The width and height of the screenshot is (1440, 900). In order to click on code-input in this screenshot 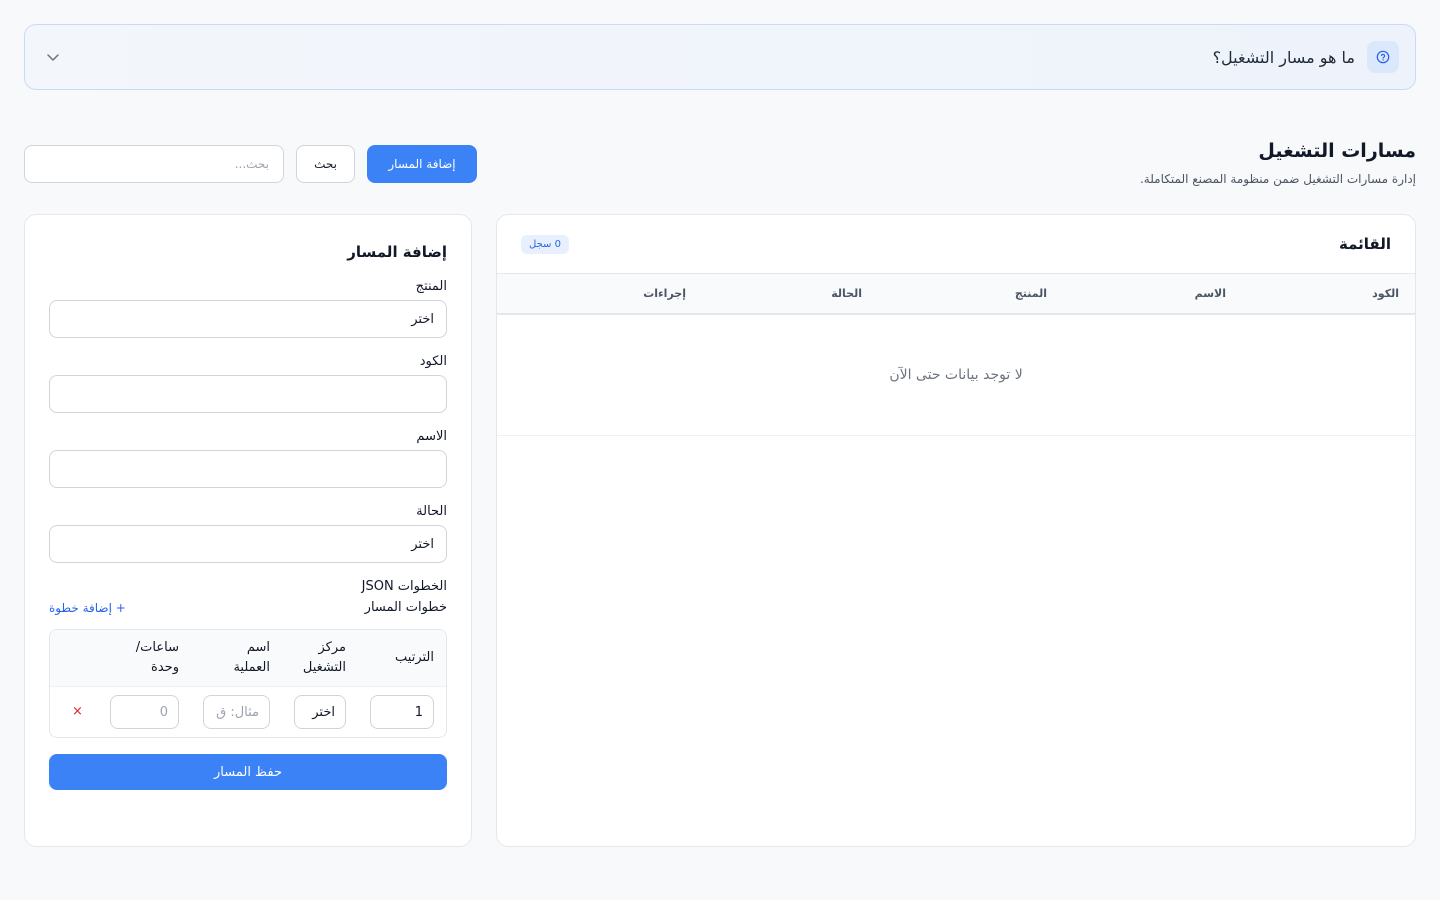, I will do `click(248, 394)`.